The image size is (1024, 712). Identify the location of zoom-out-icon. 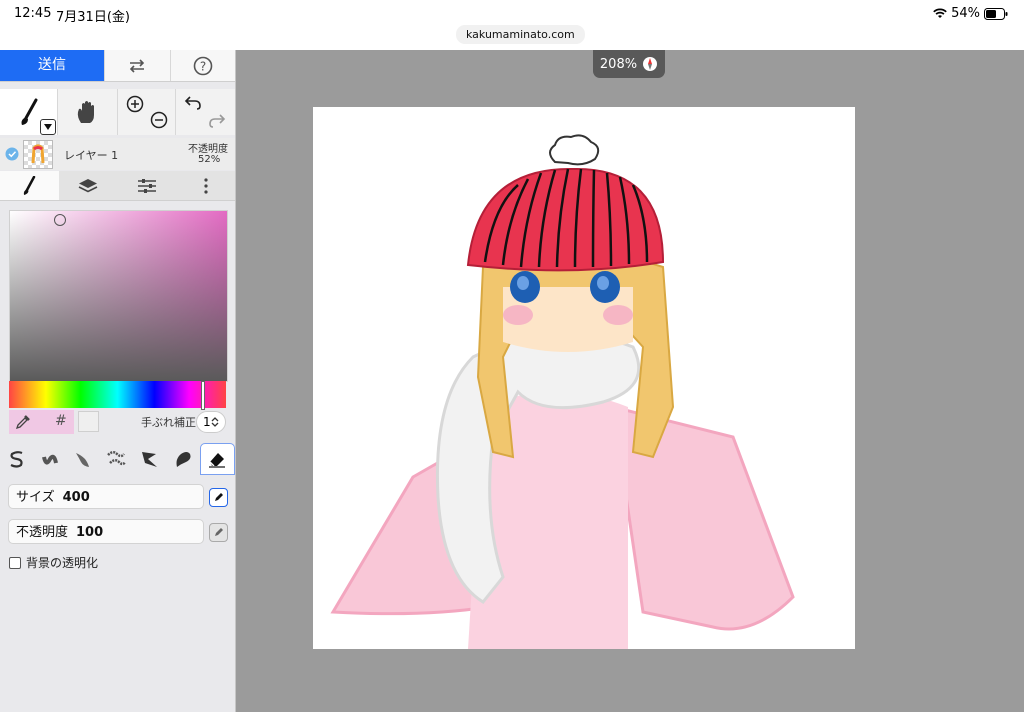
(159, 120).